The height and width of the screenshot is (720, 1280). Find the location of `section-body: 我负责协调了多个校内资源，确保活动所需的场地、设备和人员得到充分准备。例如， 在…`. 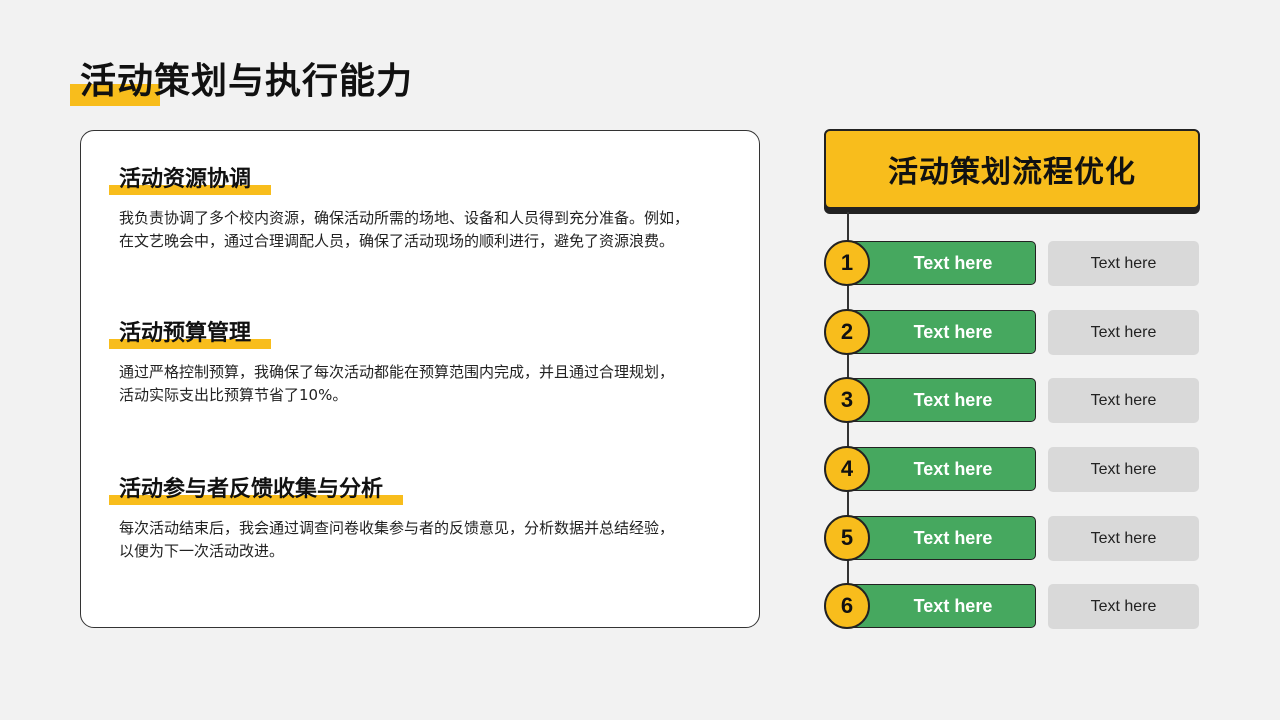

section-body: 我负责协调了多个校内资源，确保活动所需的场地、设备和人员得到充分准备。例如， 在… is located at coordinates (419, 230).